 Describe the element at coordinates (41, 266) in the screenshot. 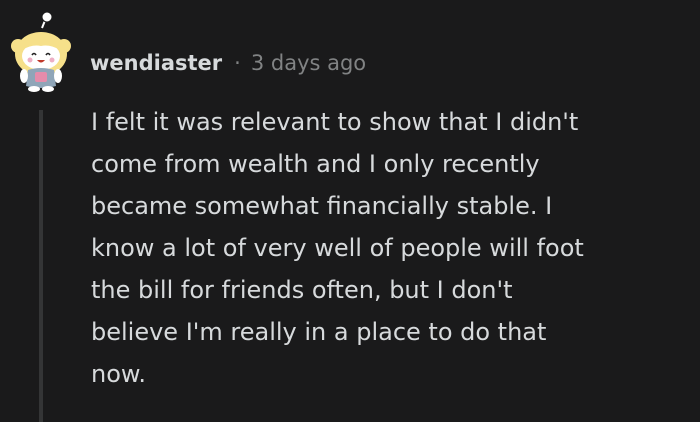

I see `thread-collapse-line` at that location.